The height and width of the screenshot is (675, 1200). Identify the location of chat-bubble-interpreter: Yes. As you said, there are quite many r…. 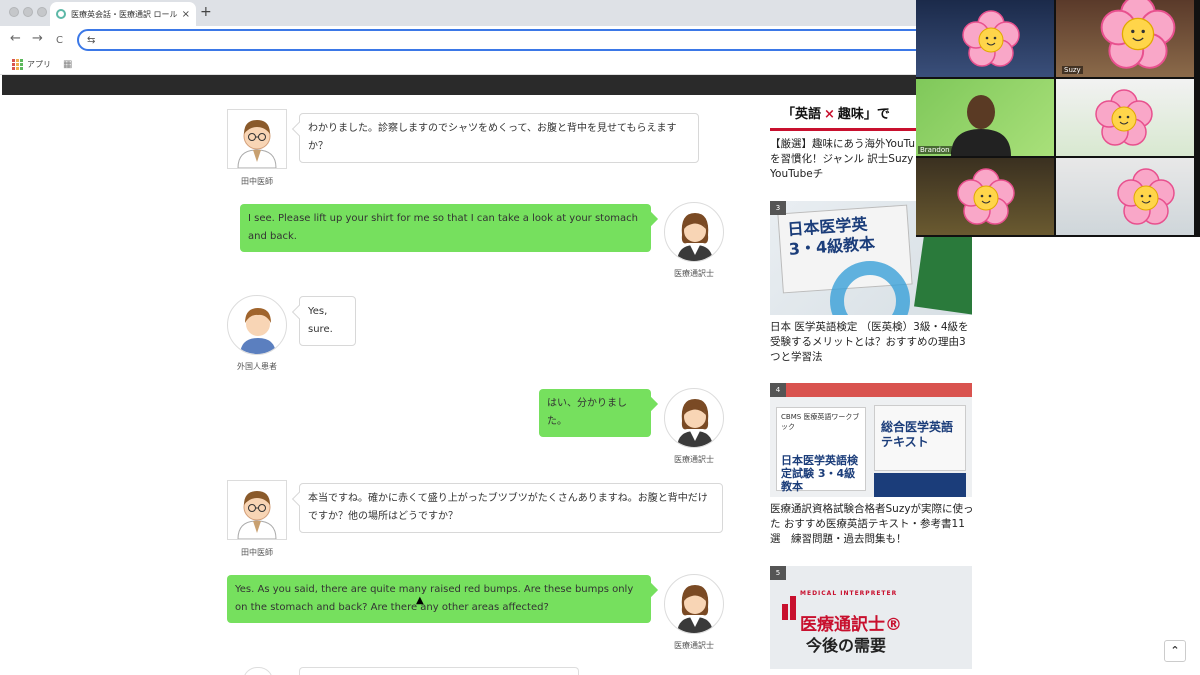
(439, 599).